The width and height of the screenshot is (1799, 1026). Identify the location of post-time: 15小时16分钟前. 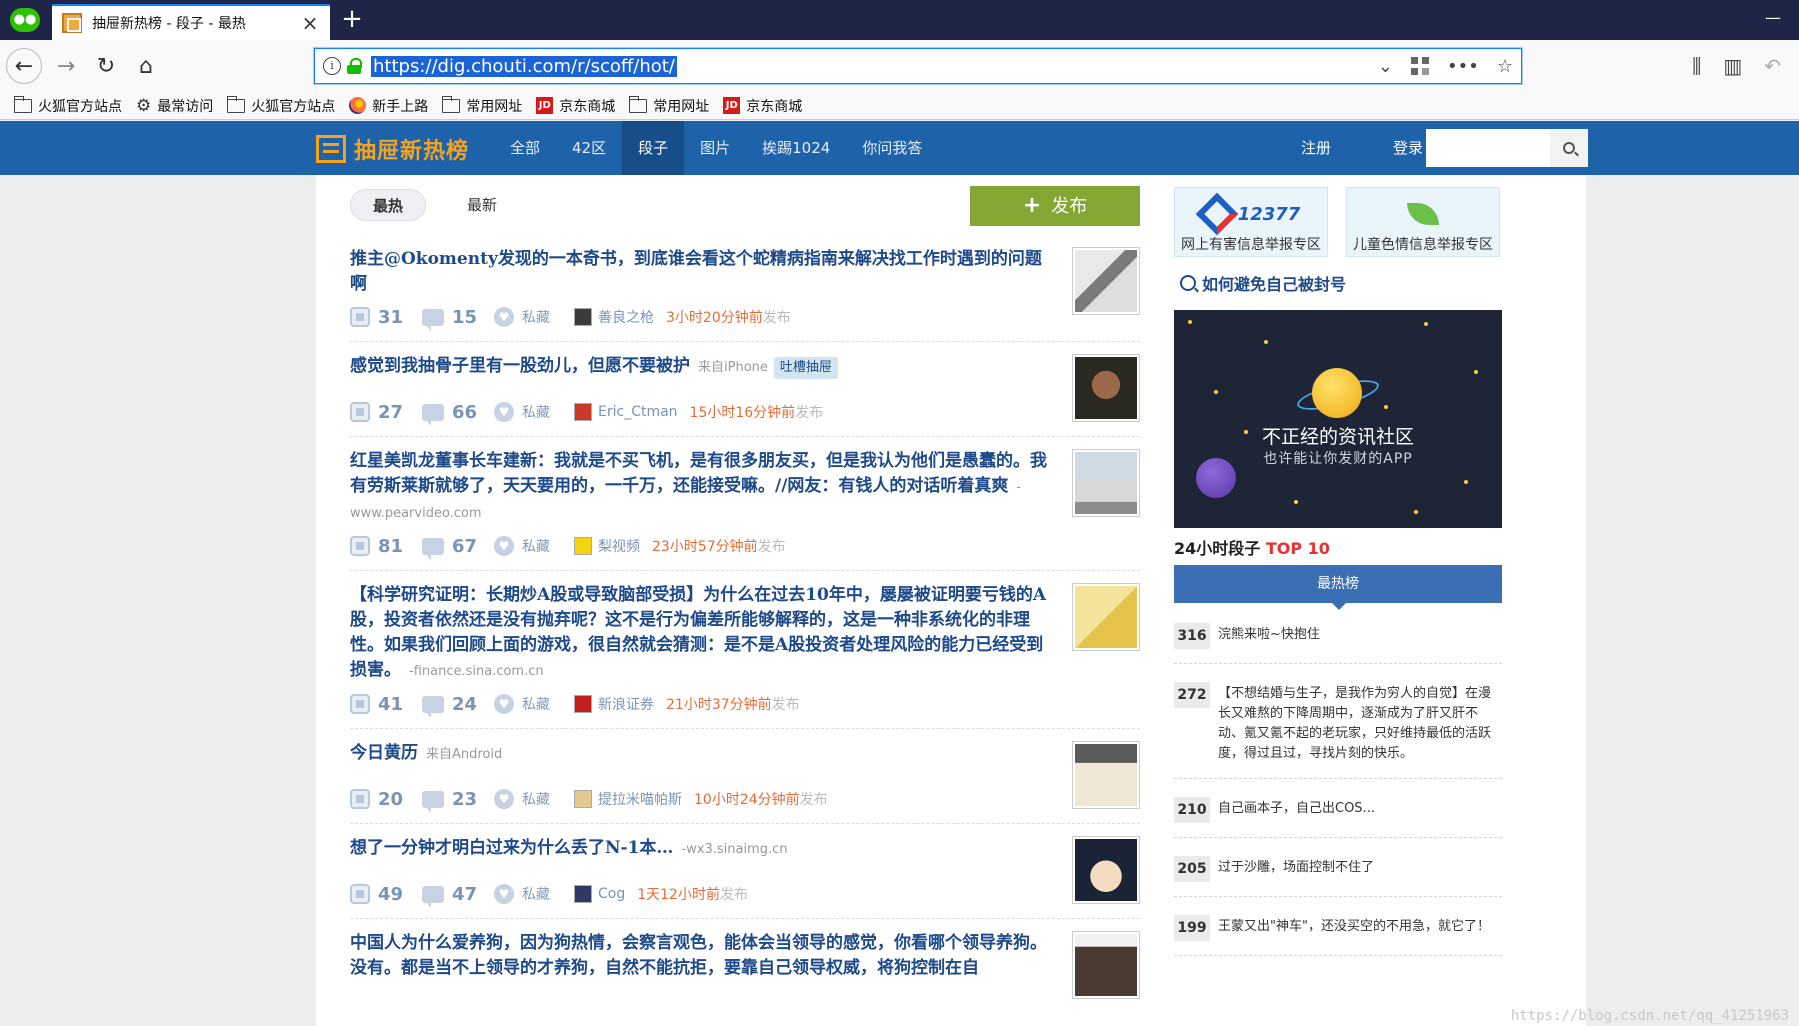
(742, 413).